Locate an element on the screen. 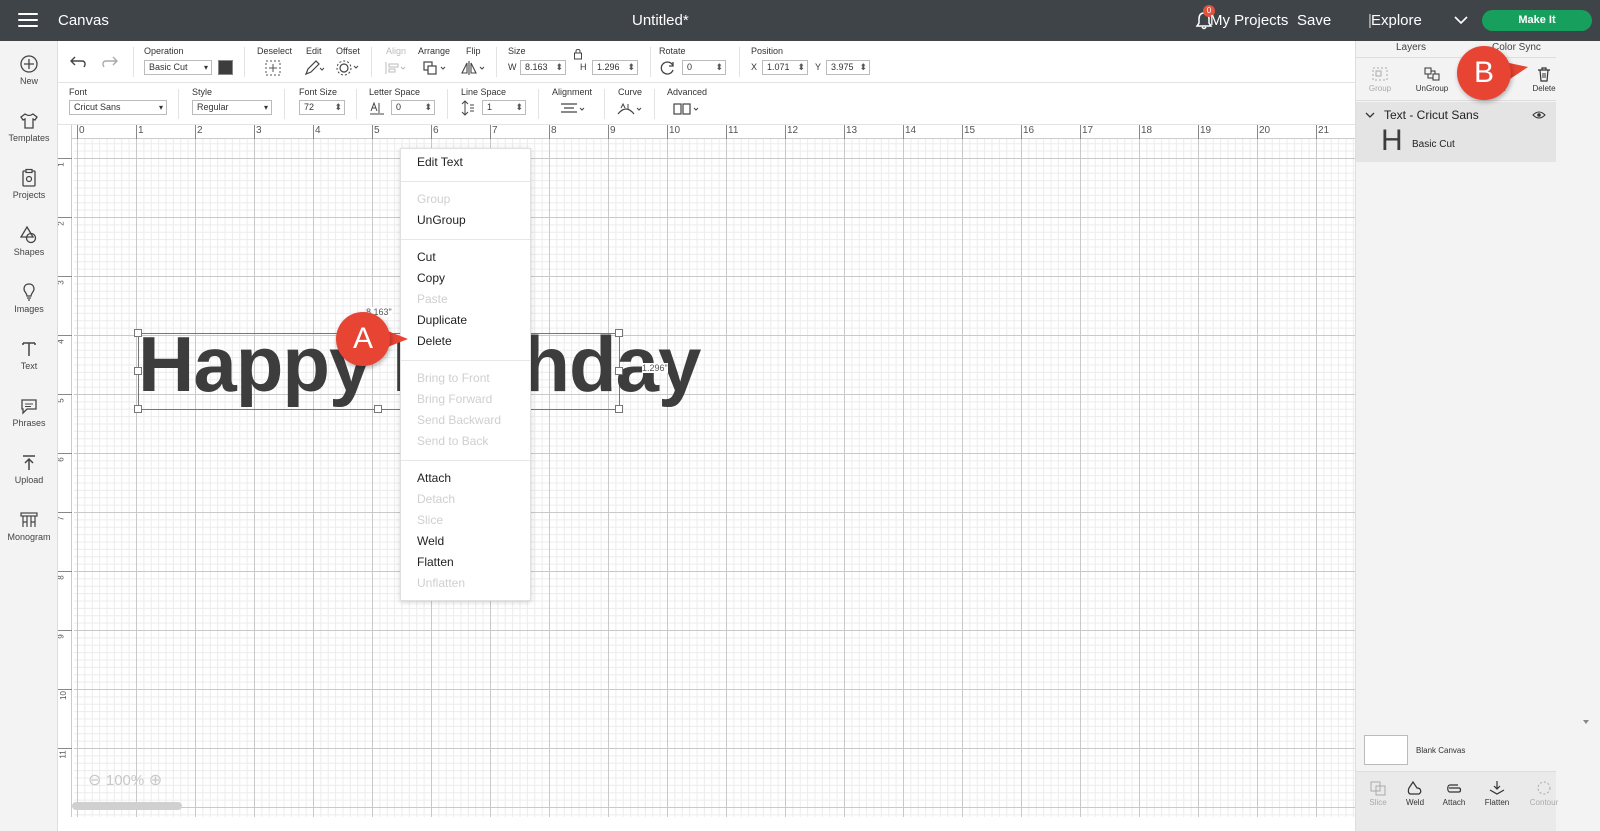 The height and width of the screenshot is (831, 1600). pen-edit-icon is located at coordinates (314, 68).